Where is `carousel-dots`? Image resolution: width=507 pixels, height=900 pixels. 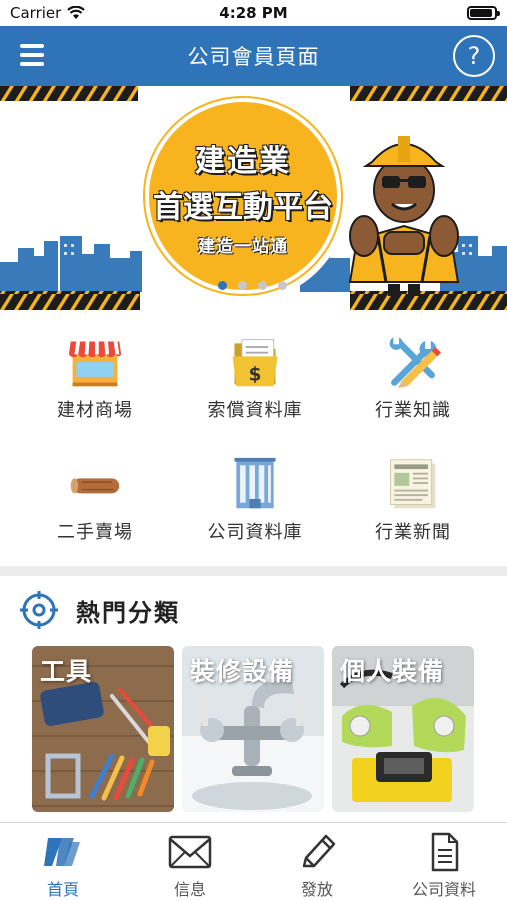 carousel-dots is located at coordinates (252, 285).